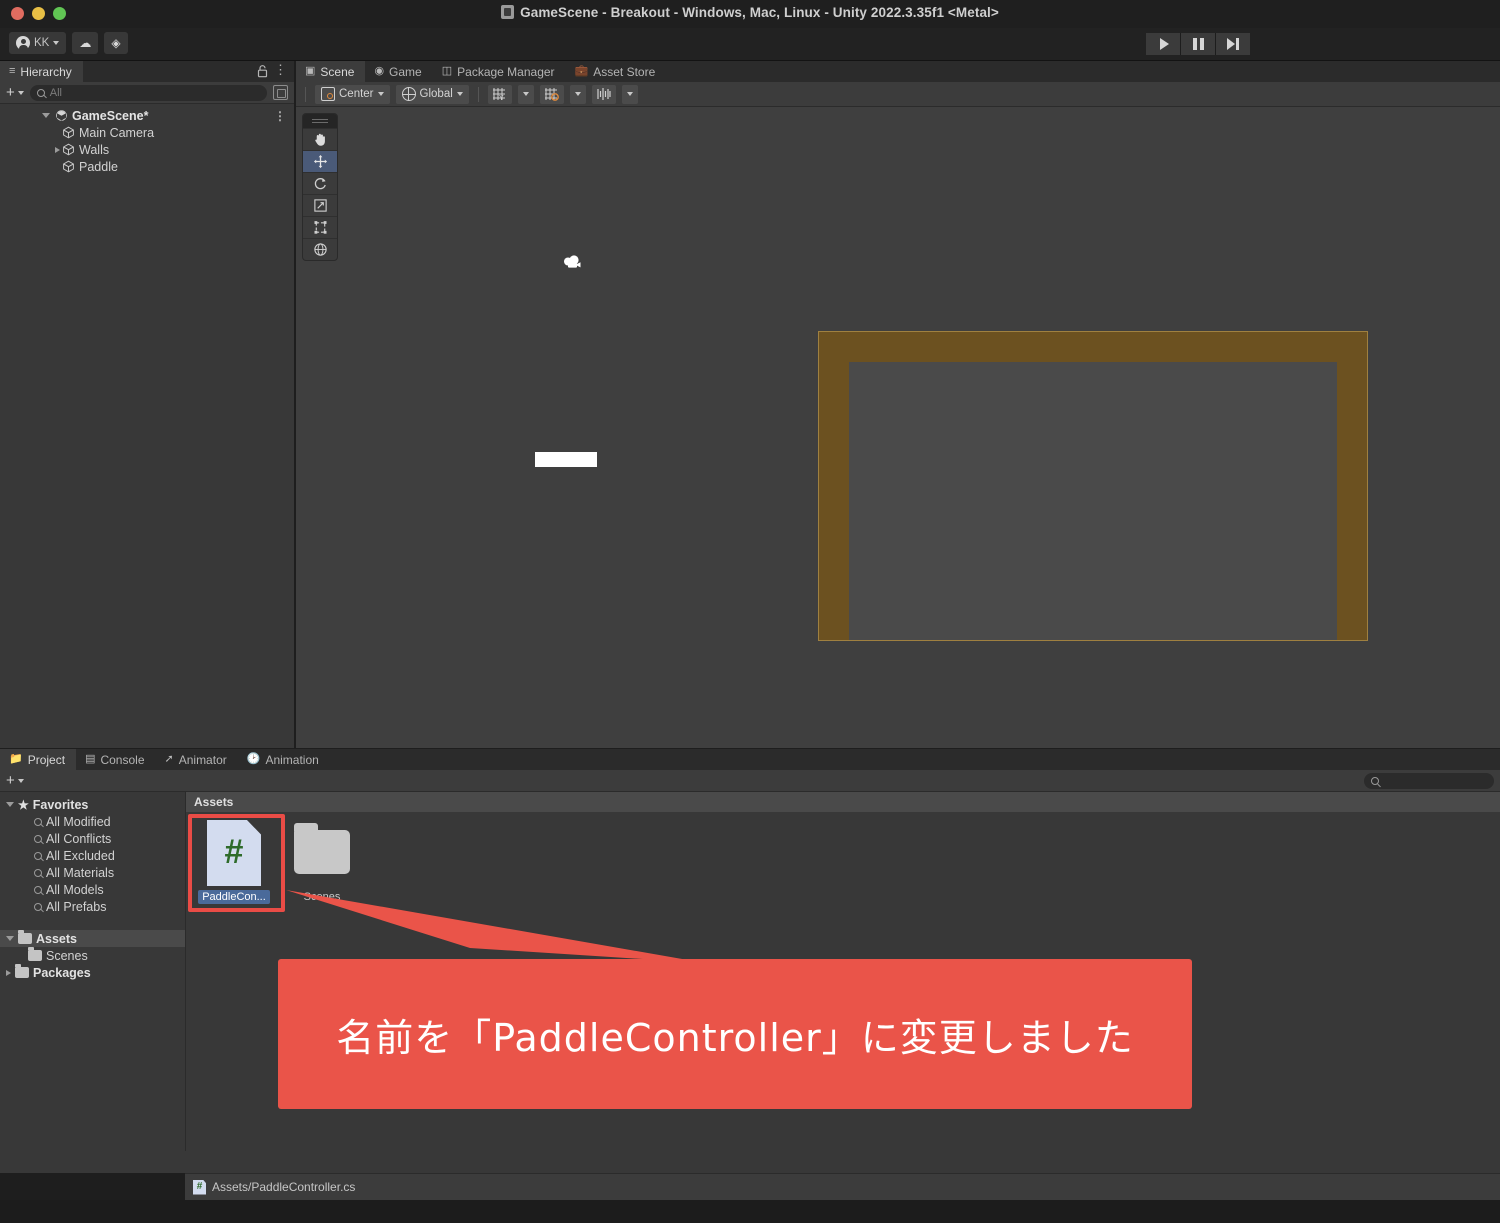  What do you see at coordinates (92, 804) in the screenshot?
I see `project-tree-item-favorites: ★ Favorites` at bounding box center [92, 804].